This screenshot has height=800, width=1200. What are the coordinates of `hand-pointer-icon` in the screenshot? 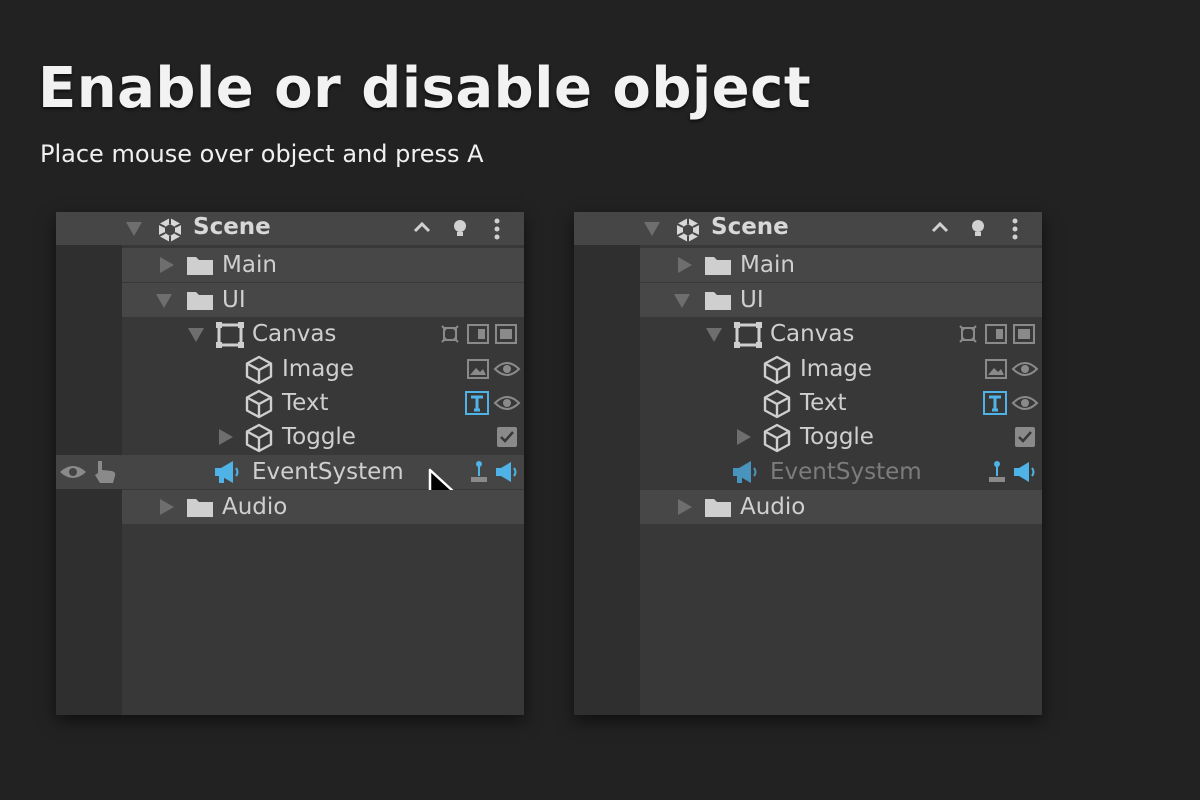 It's located at (105, 472).